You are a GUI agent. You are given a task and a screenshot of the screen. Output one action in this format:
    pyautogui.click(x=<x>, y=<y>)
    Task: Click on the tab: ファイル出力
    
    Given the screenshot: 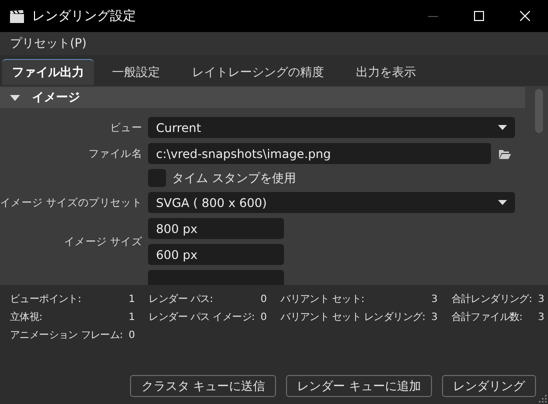 What is the action you would take?
    pyautogui.click(x=48, y=72)
    